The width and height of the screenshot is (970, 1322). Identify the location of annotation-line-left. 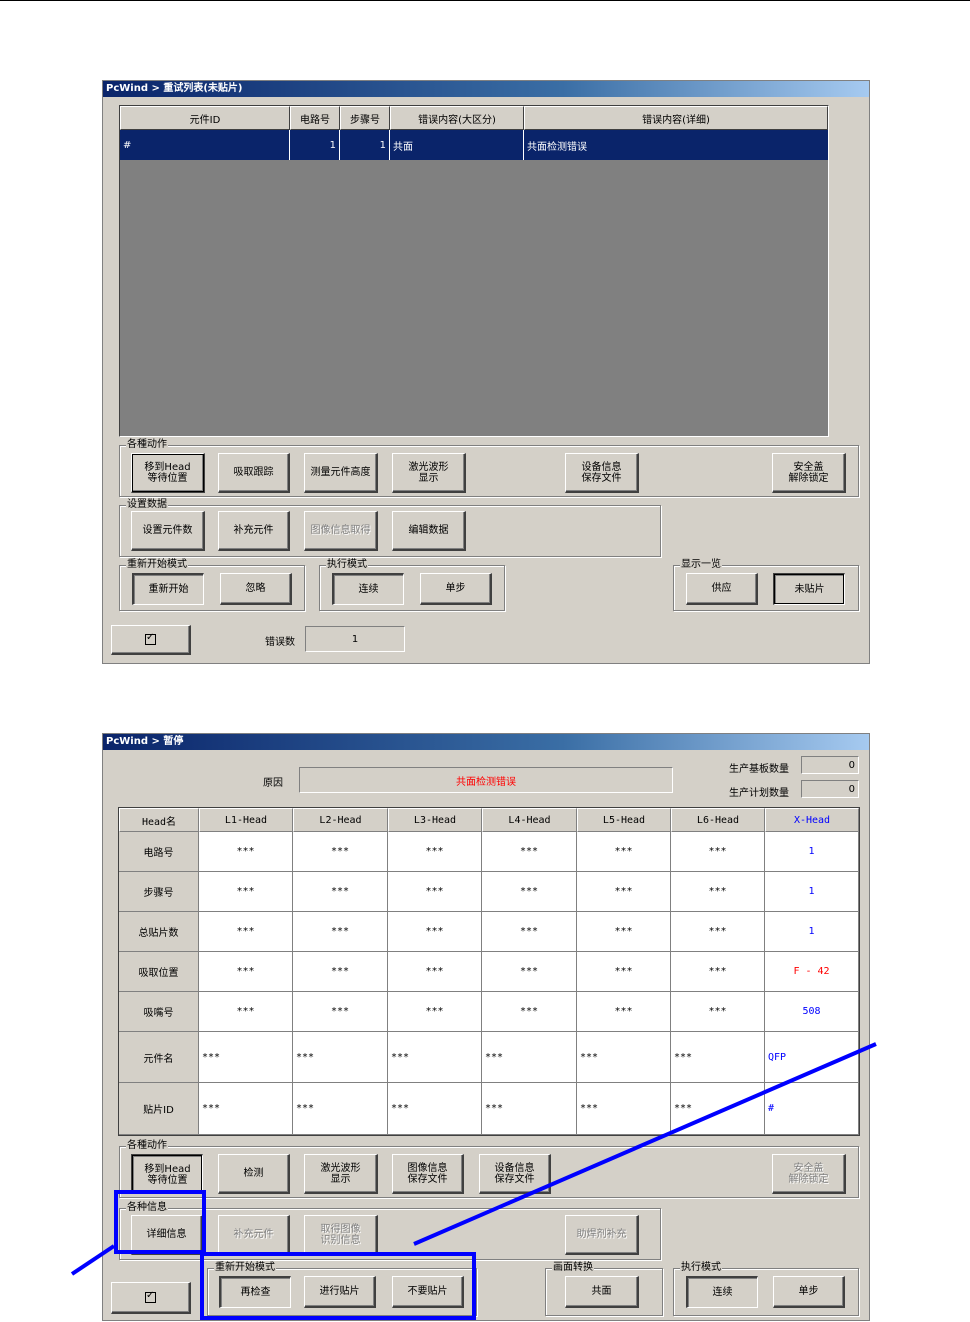
(93, 1260).